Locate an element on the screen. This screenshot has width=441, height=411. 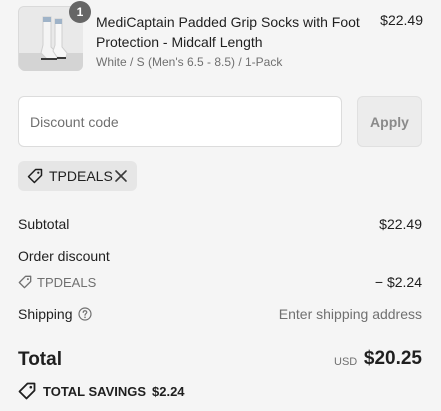
shipping-label: Shipping is located at coordinates (45, 314).